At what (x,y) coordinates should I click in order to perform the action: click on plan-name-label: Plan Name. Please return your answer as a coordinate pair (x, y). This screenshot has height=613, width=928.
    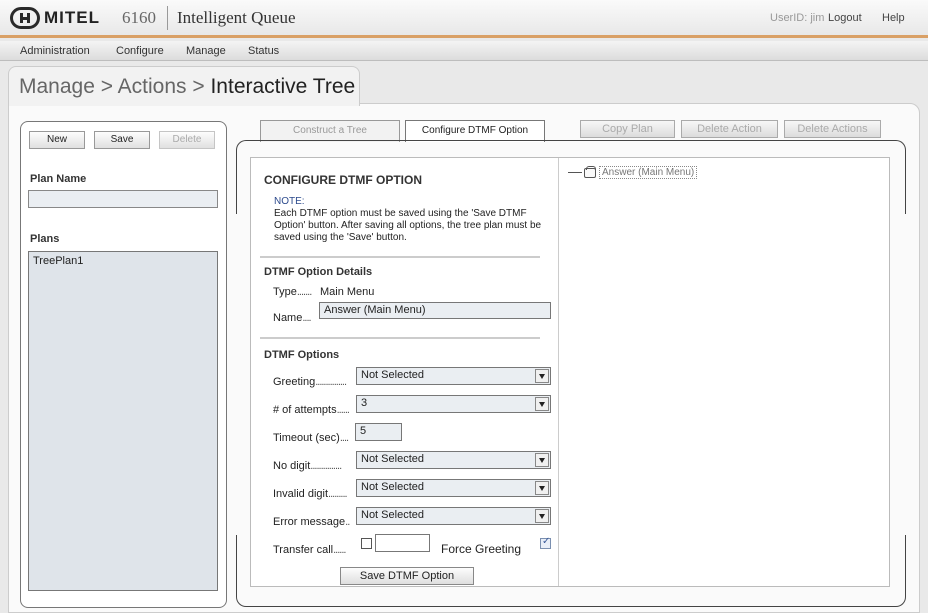
    Looking at the image, I should click on (58, 179).